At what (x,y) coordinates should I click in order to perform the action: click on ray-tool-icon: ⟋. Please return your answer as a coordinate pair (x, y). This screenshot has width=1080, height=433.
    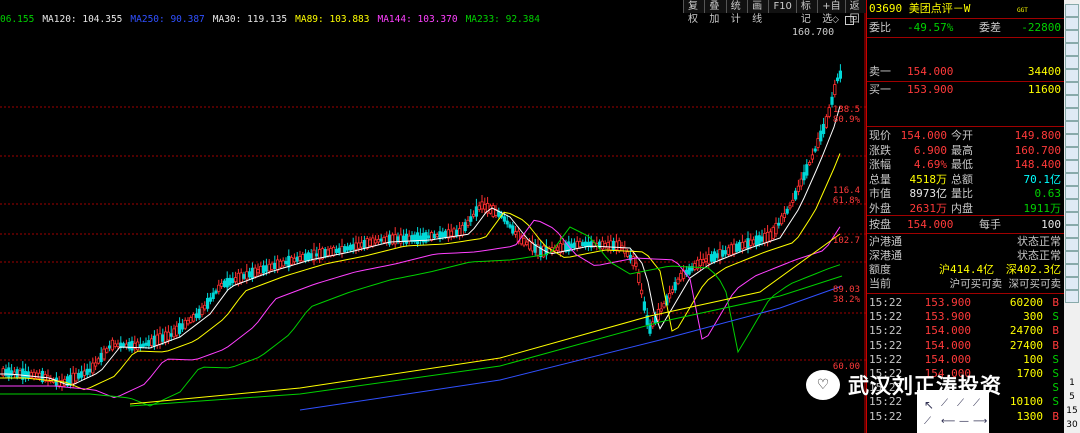
    Looking at the image, I should click on (927, 421).